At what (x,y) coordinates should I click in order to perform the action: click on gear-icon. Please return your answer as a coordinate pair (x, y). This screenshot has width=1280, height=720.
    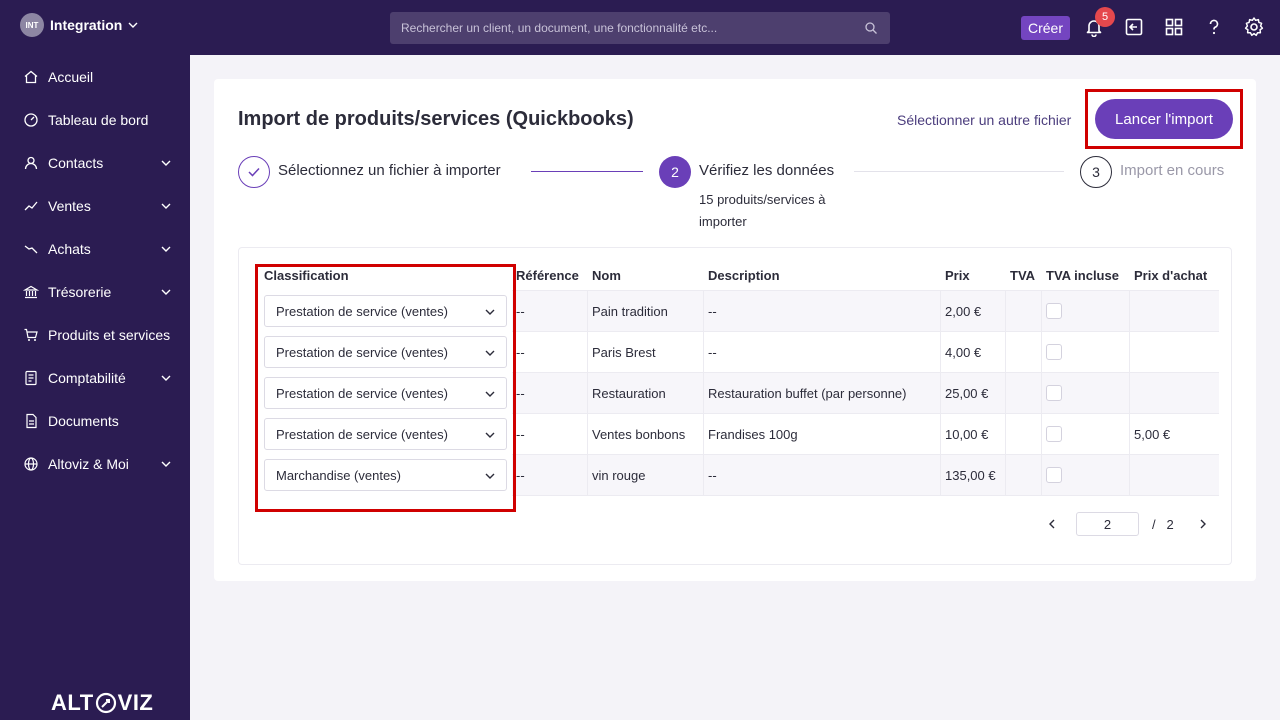
    Looking at the image, I should click on (1254, 27).